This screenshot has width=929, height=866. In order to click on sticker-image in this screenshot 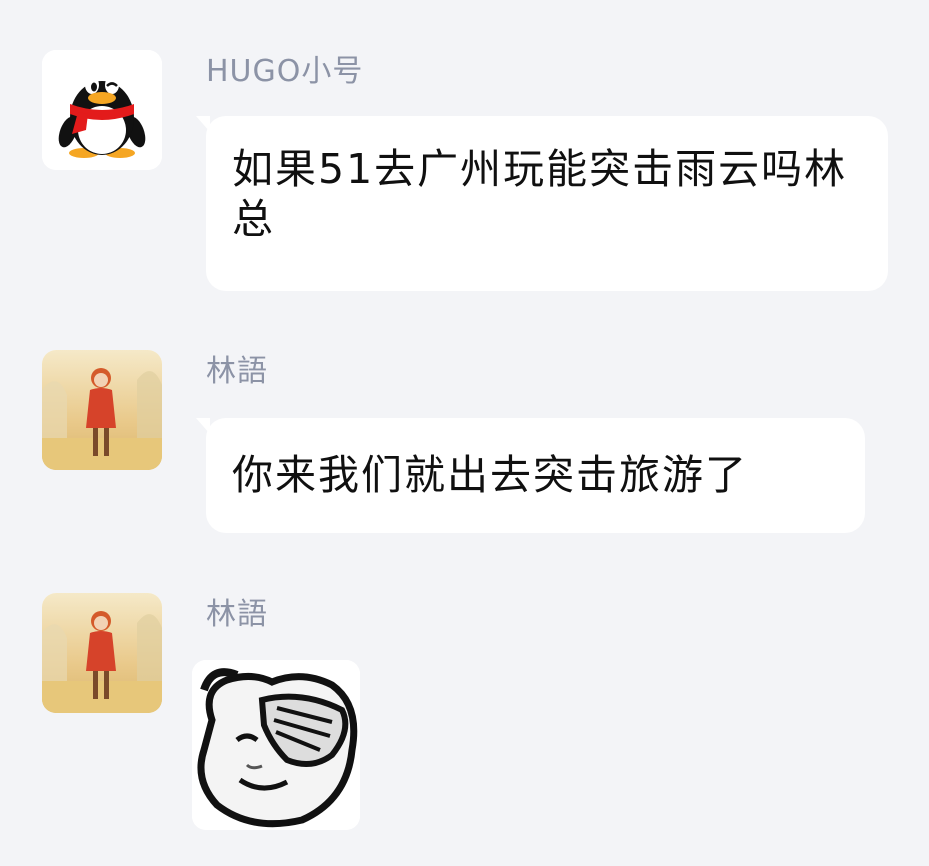, I will do `click(276, 745)`.